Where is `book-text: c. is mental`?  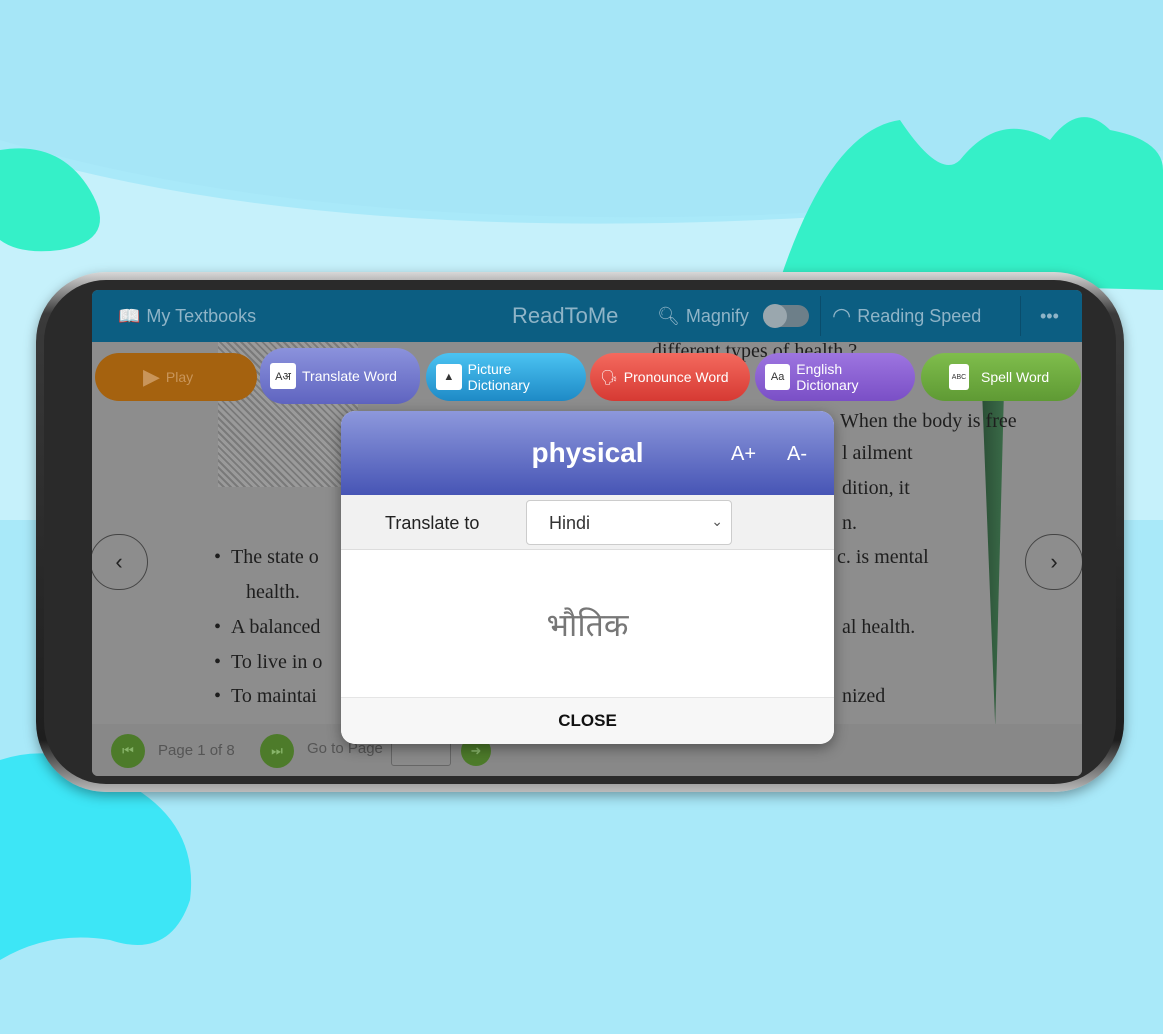
book-text: c. is mental is located at coordinates (883, 557).